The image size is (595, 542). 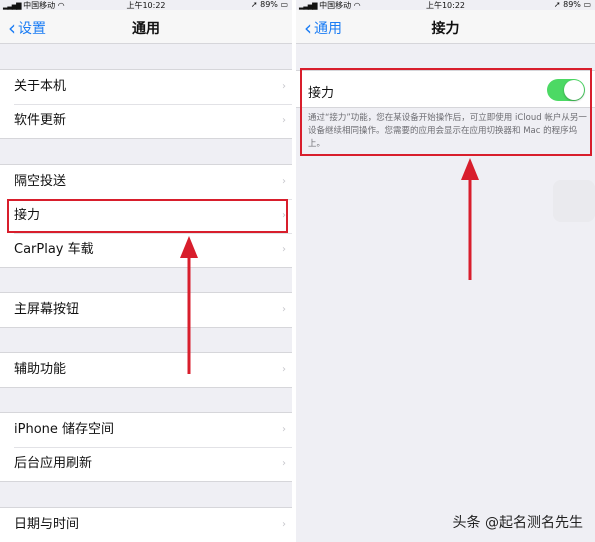 I want to click on page-title: 通用, so click(x=146, y=29).